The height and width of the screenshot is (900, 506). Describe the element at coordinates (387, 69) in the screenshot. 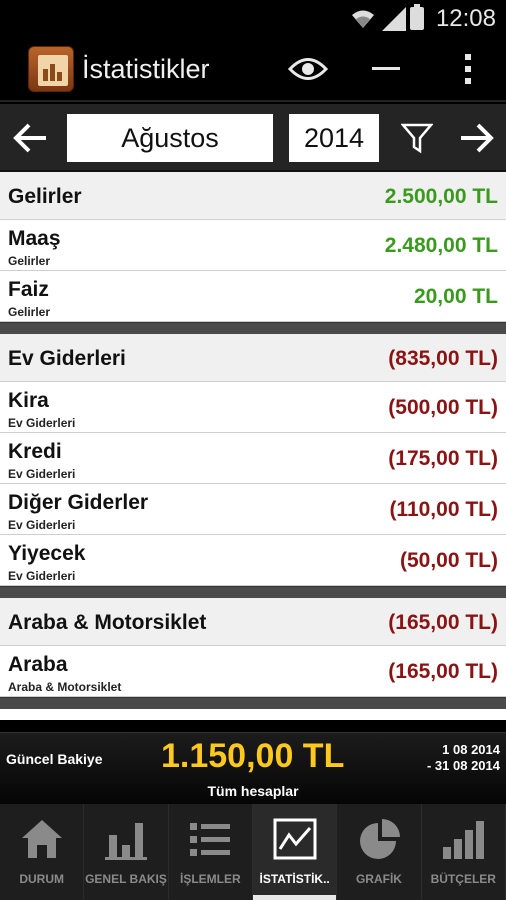

I see `collapse-button` at that location.